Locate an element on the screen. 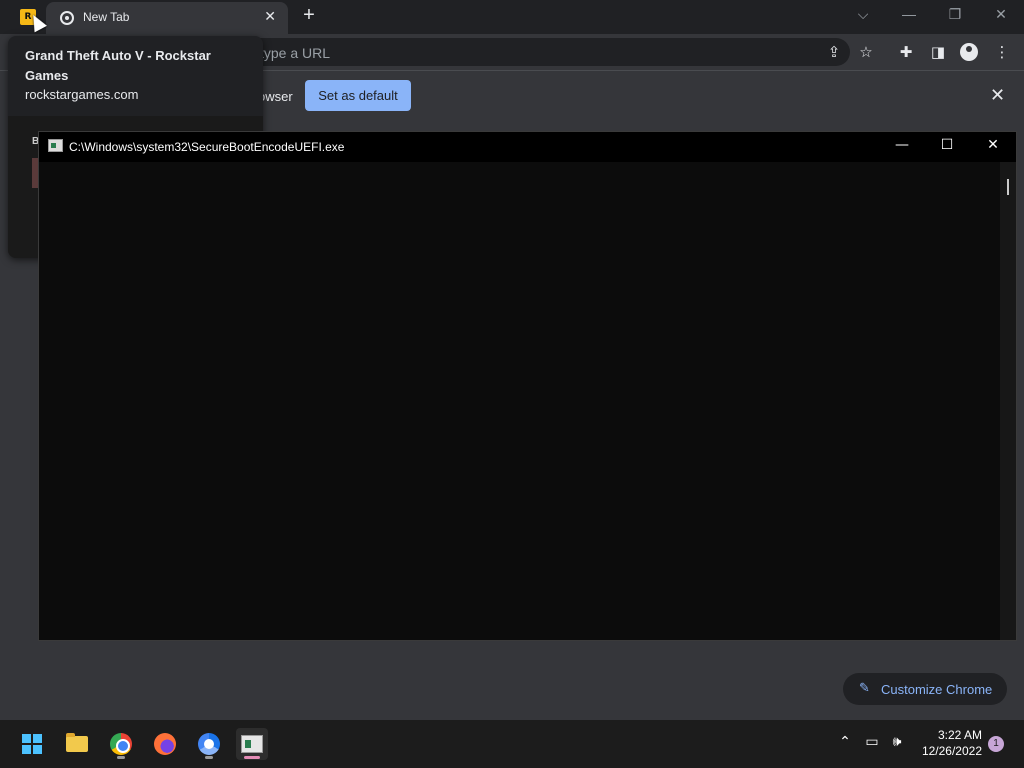 The width and height of the screenshot is (1024, 768). extensions-icon: ✚ is located at coordinates (906, 52).